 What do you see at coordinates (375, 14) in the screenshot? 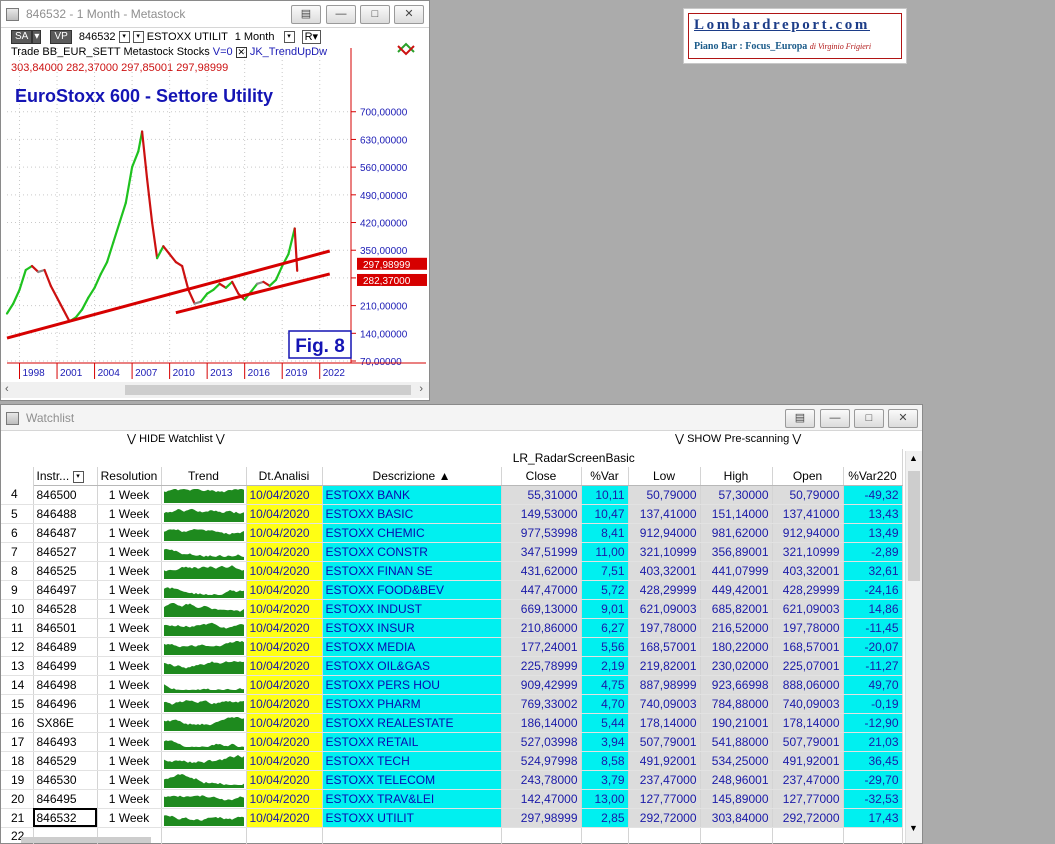
I see `maximize-button: □` at bounding box center [375, 14].